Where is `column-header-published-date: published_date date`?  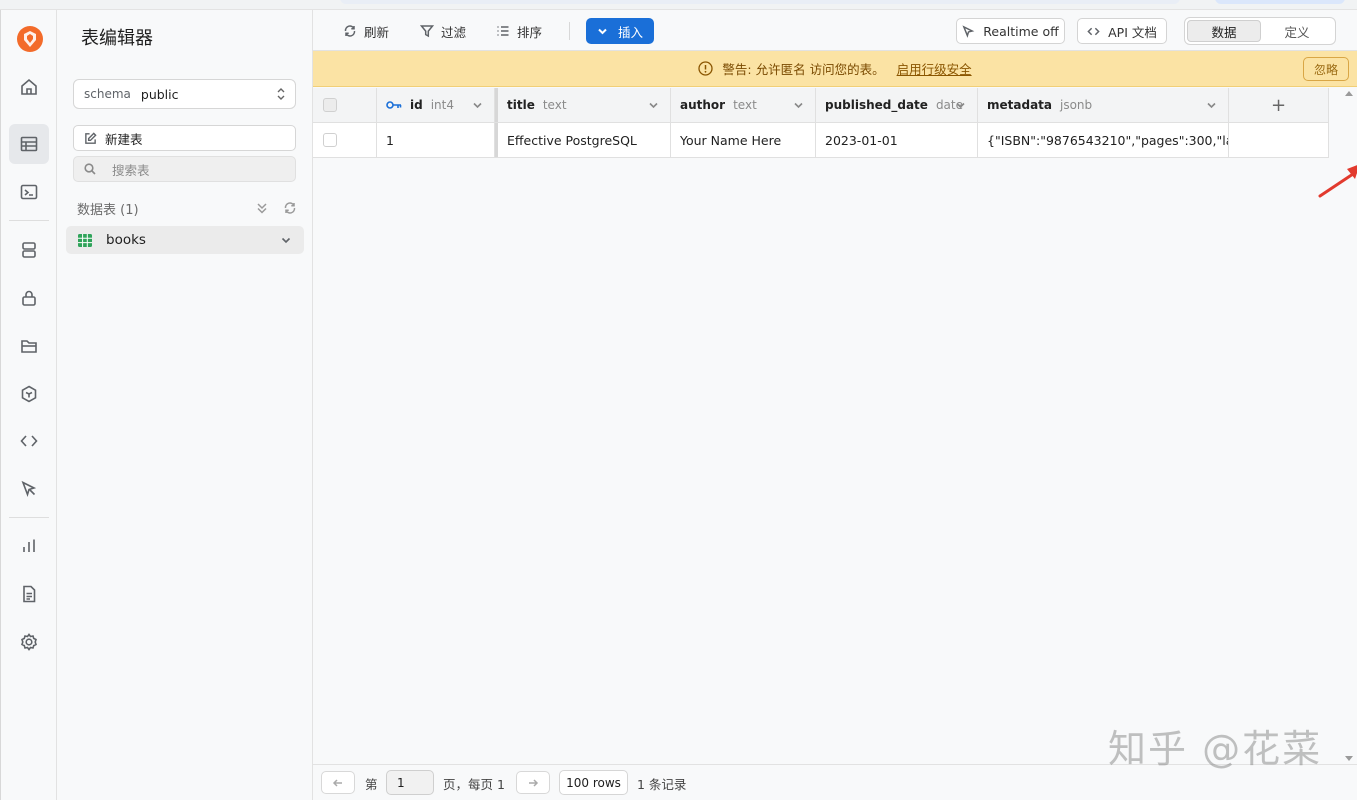
column-header-published-date: published_date date is located at coordinates (897, 105).